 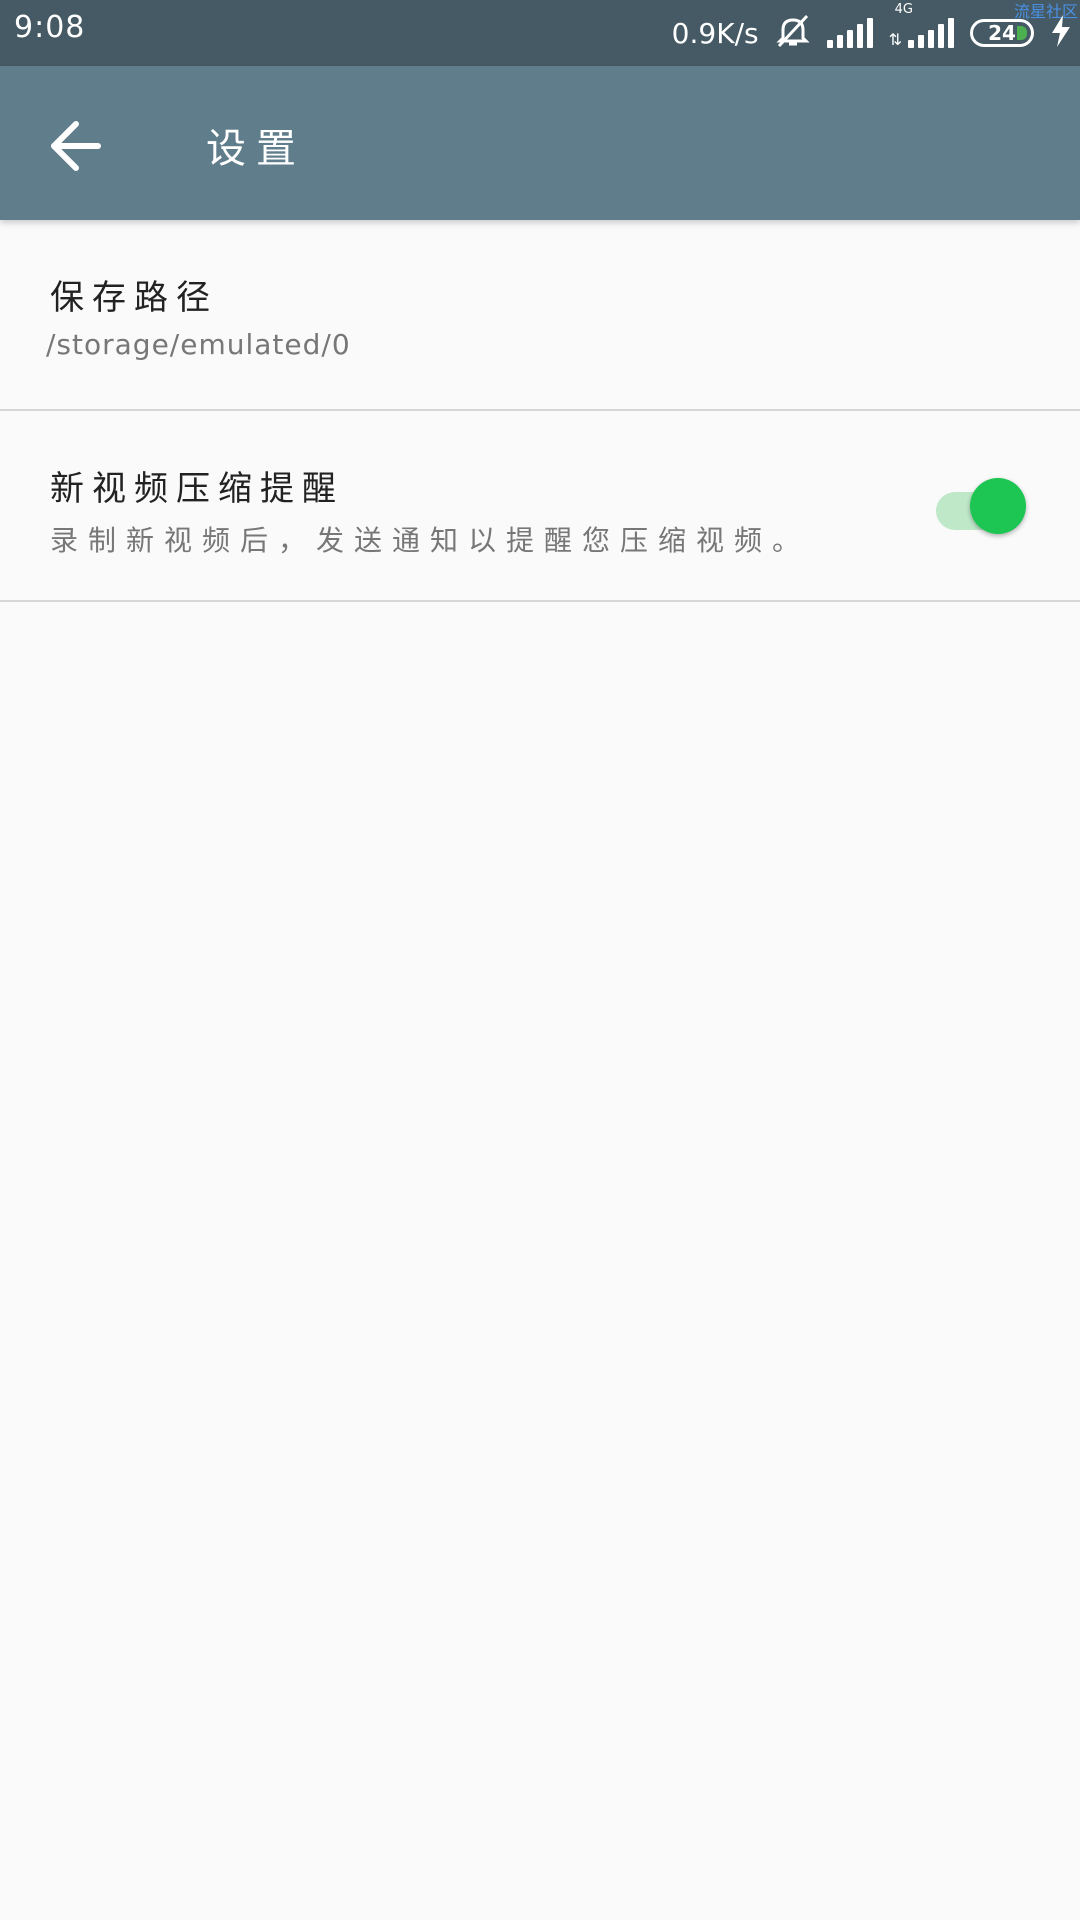 What do you see at coordinates (903, 9) in the screenshot?
I see `network-type: 4G` at bounding box center [903, 9].